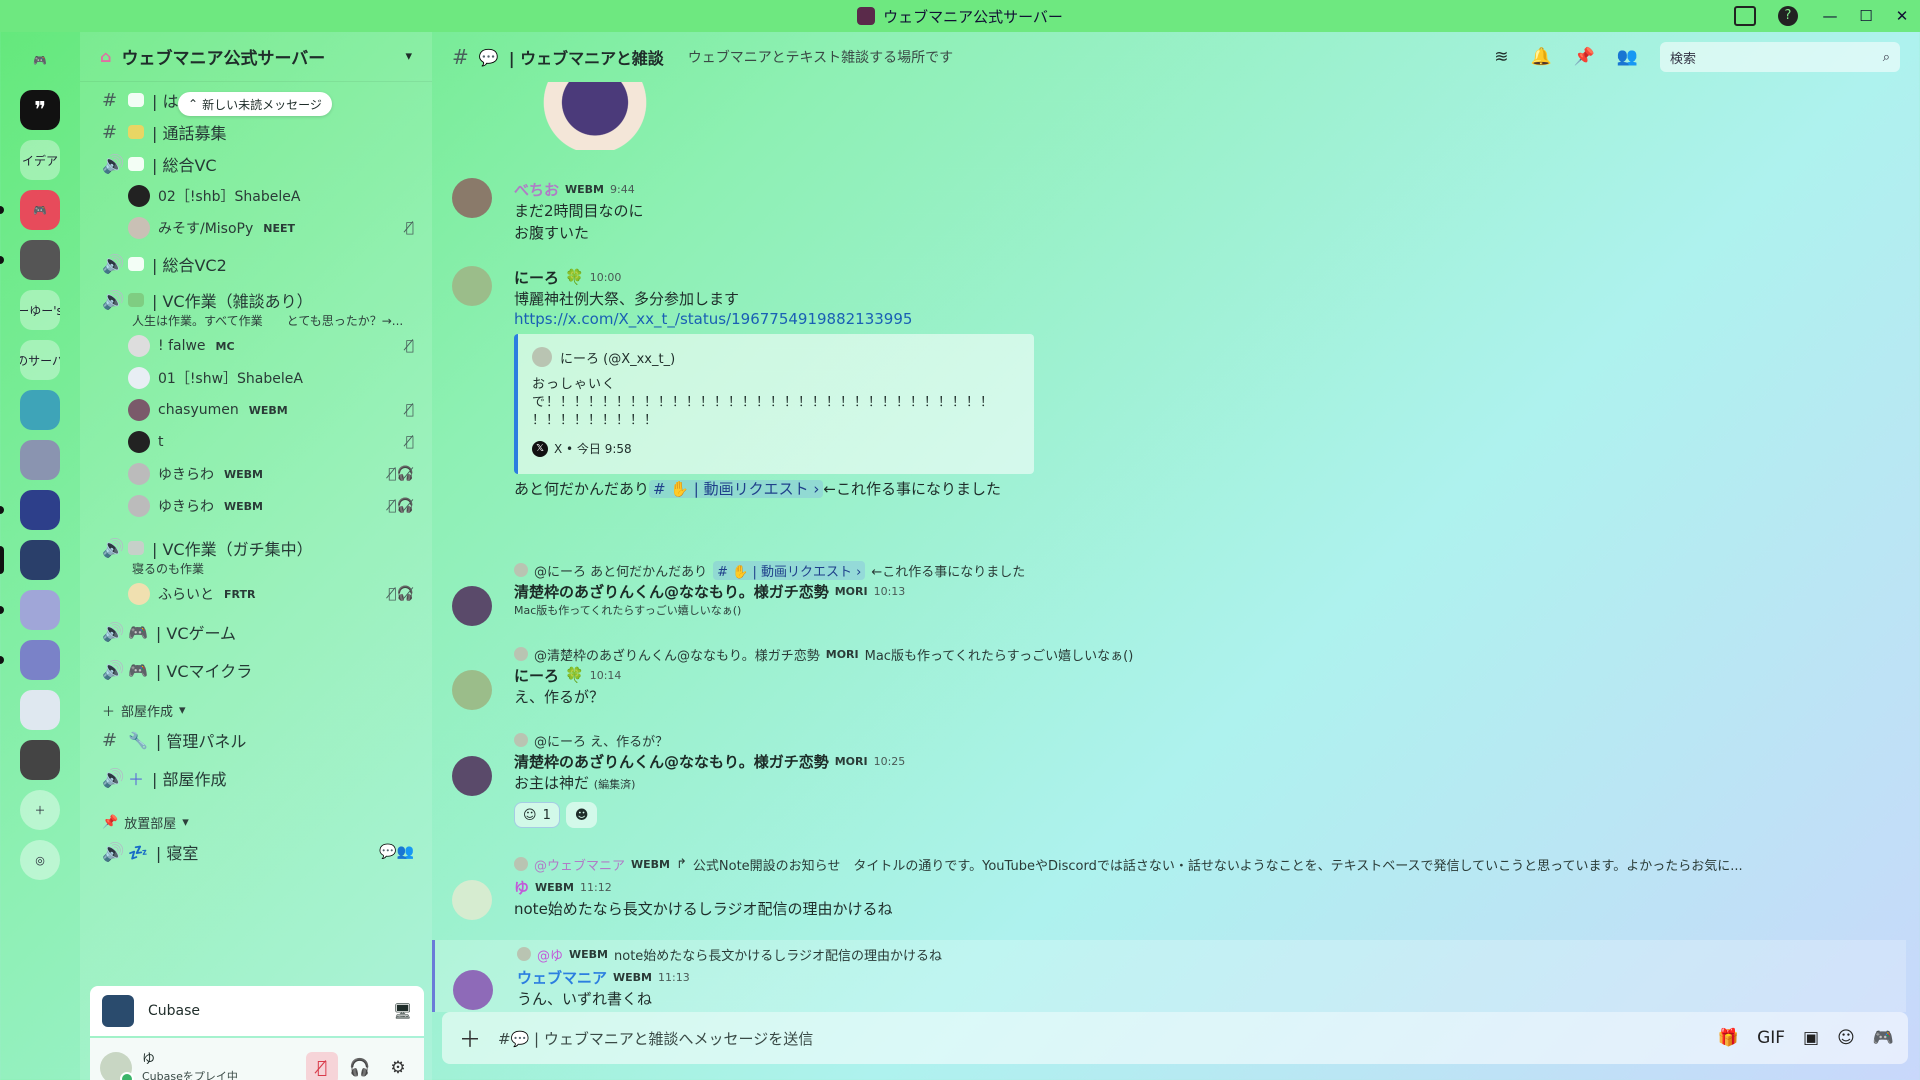  Describe the element at coordinates (256, 164) in the screenshot. I see `channel-sougou-vc: 🔊 | 総合VC` at that location.